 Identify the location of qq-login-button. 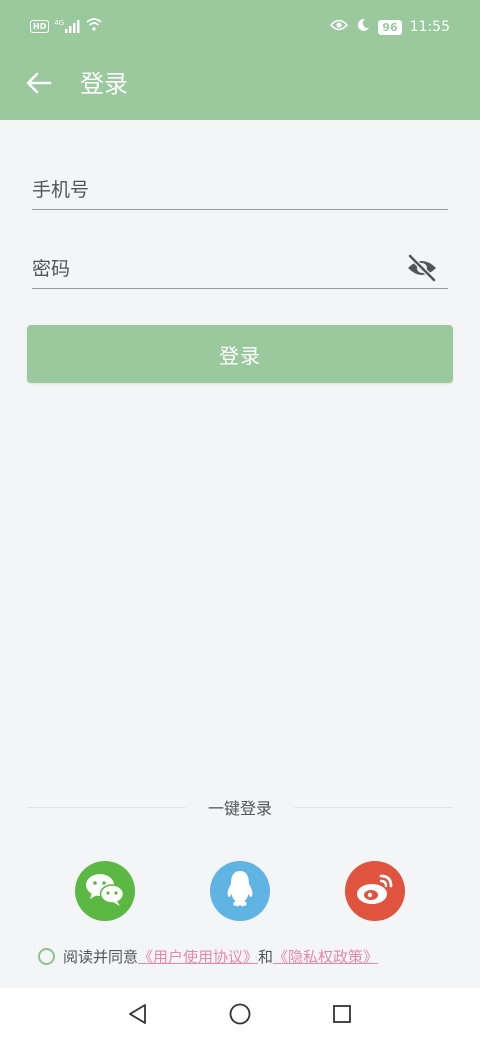
(240, 891).